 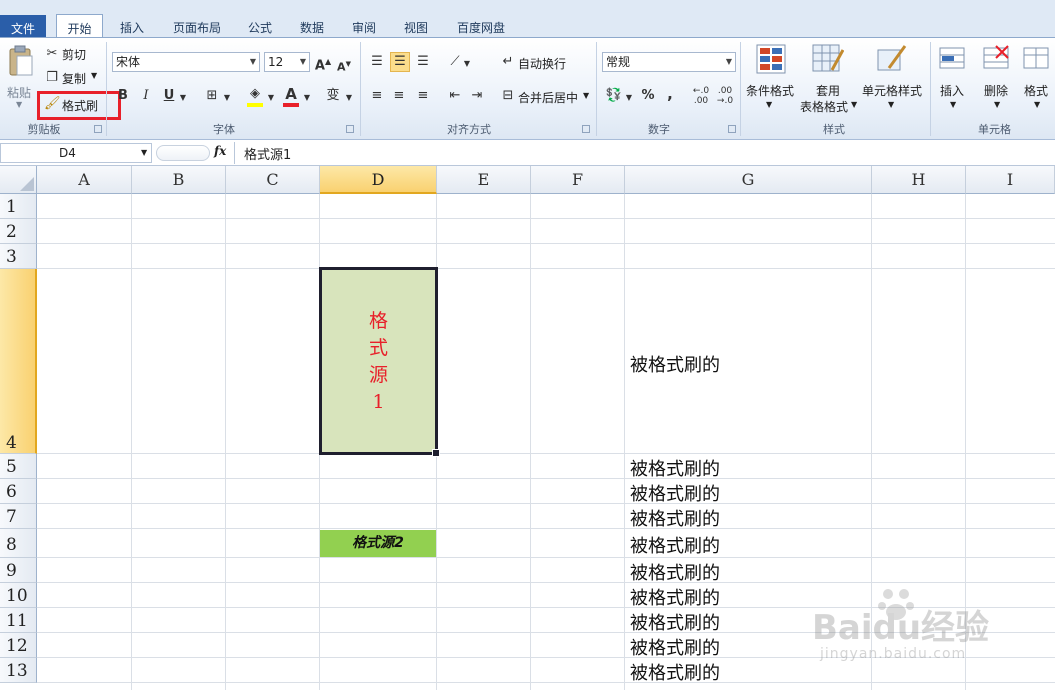 I want to click on row-header-1: 1, so click(x=18, y=206).